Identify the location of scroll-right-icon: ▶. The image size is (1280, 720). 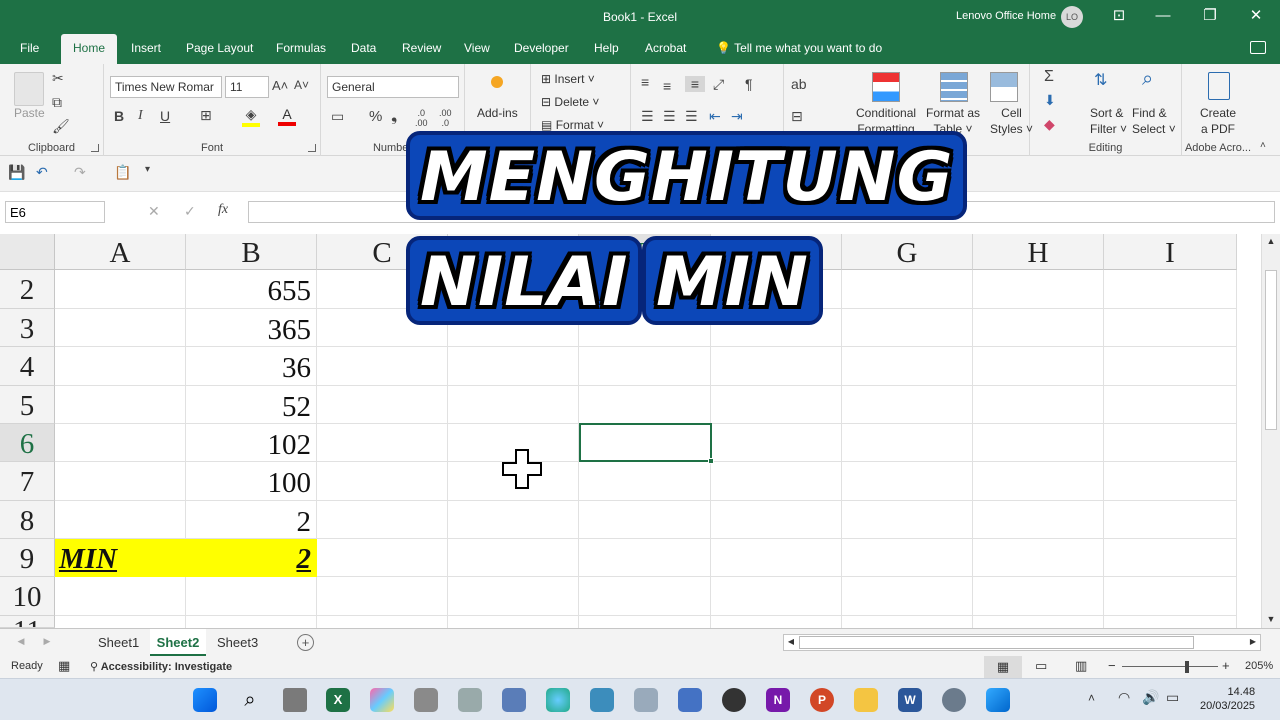
(1253, 641).